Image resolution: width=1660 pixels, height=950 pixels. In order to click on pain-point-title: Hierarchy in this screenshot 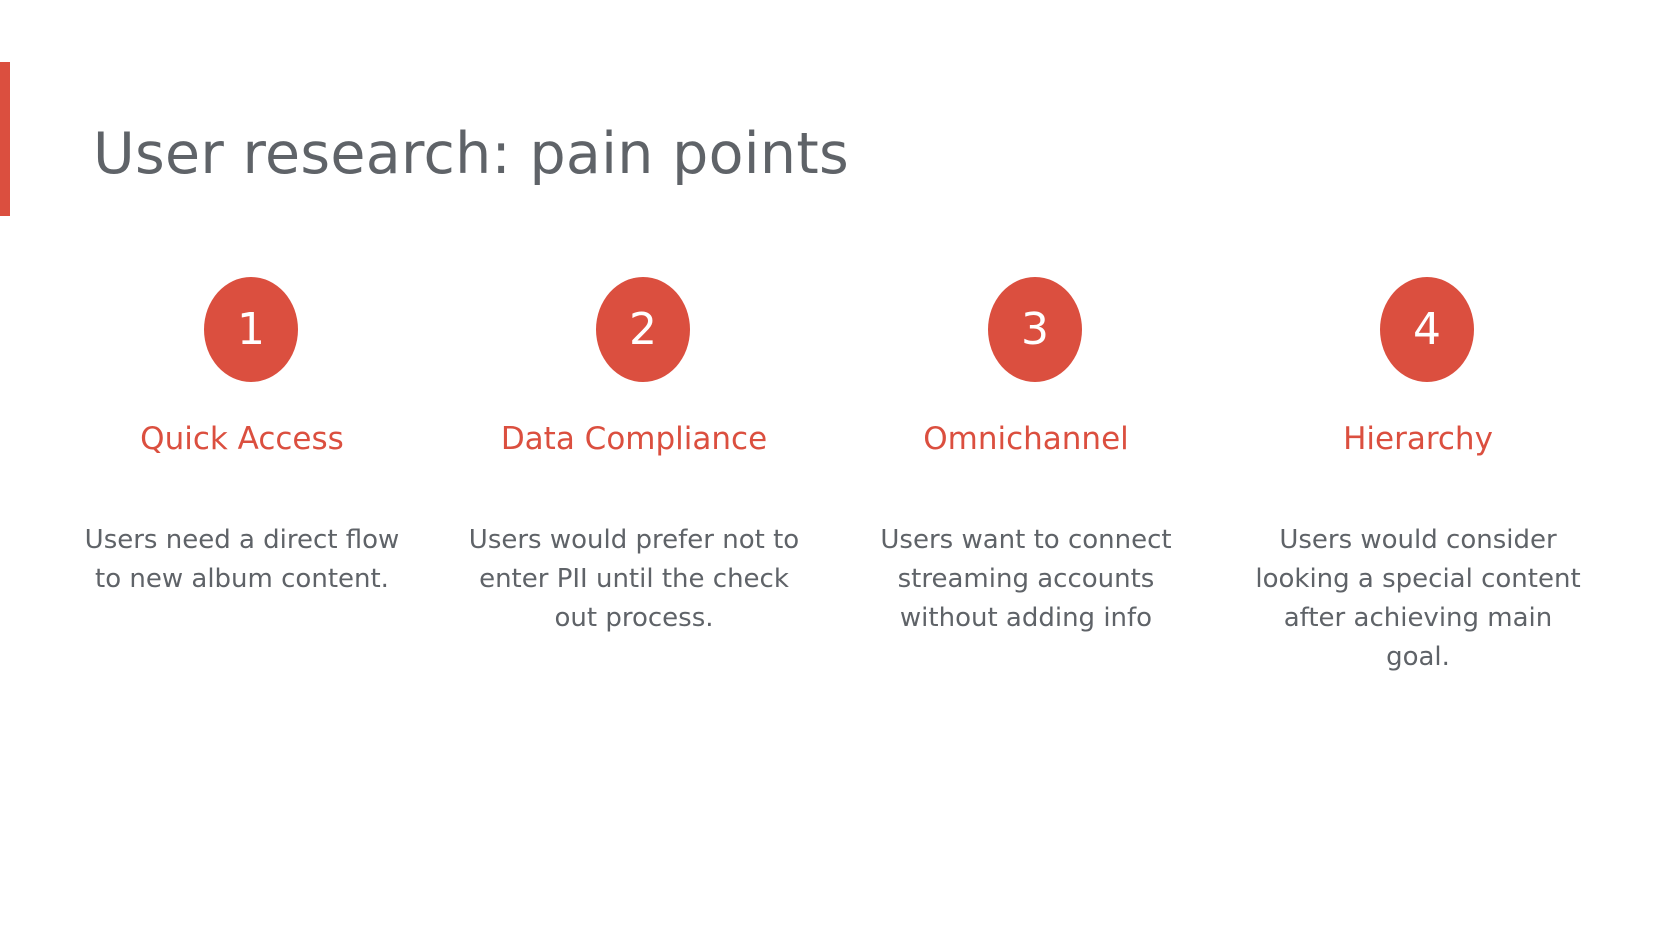, I will do `click(1418, 439)`.